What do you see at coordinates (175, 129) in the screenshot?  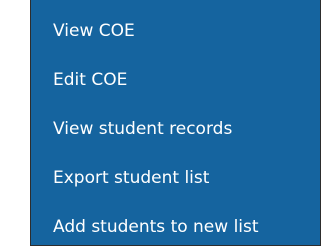 I see `menu-item-view-student-records: View student records` at bounding box center [175, 129].